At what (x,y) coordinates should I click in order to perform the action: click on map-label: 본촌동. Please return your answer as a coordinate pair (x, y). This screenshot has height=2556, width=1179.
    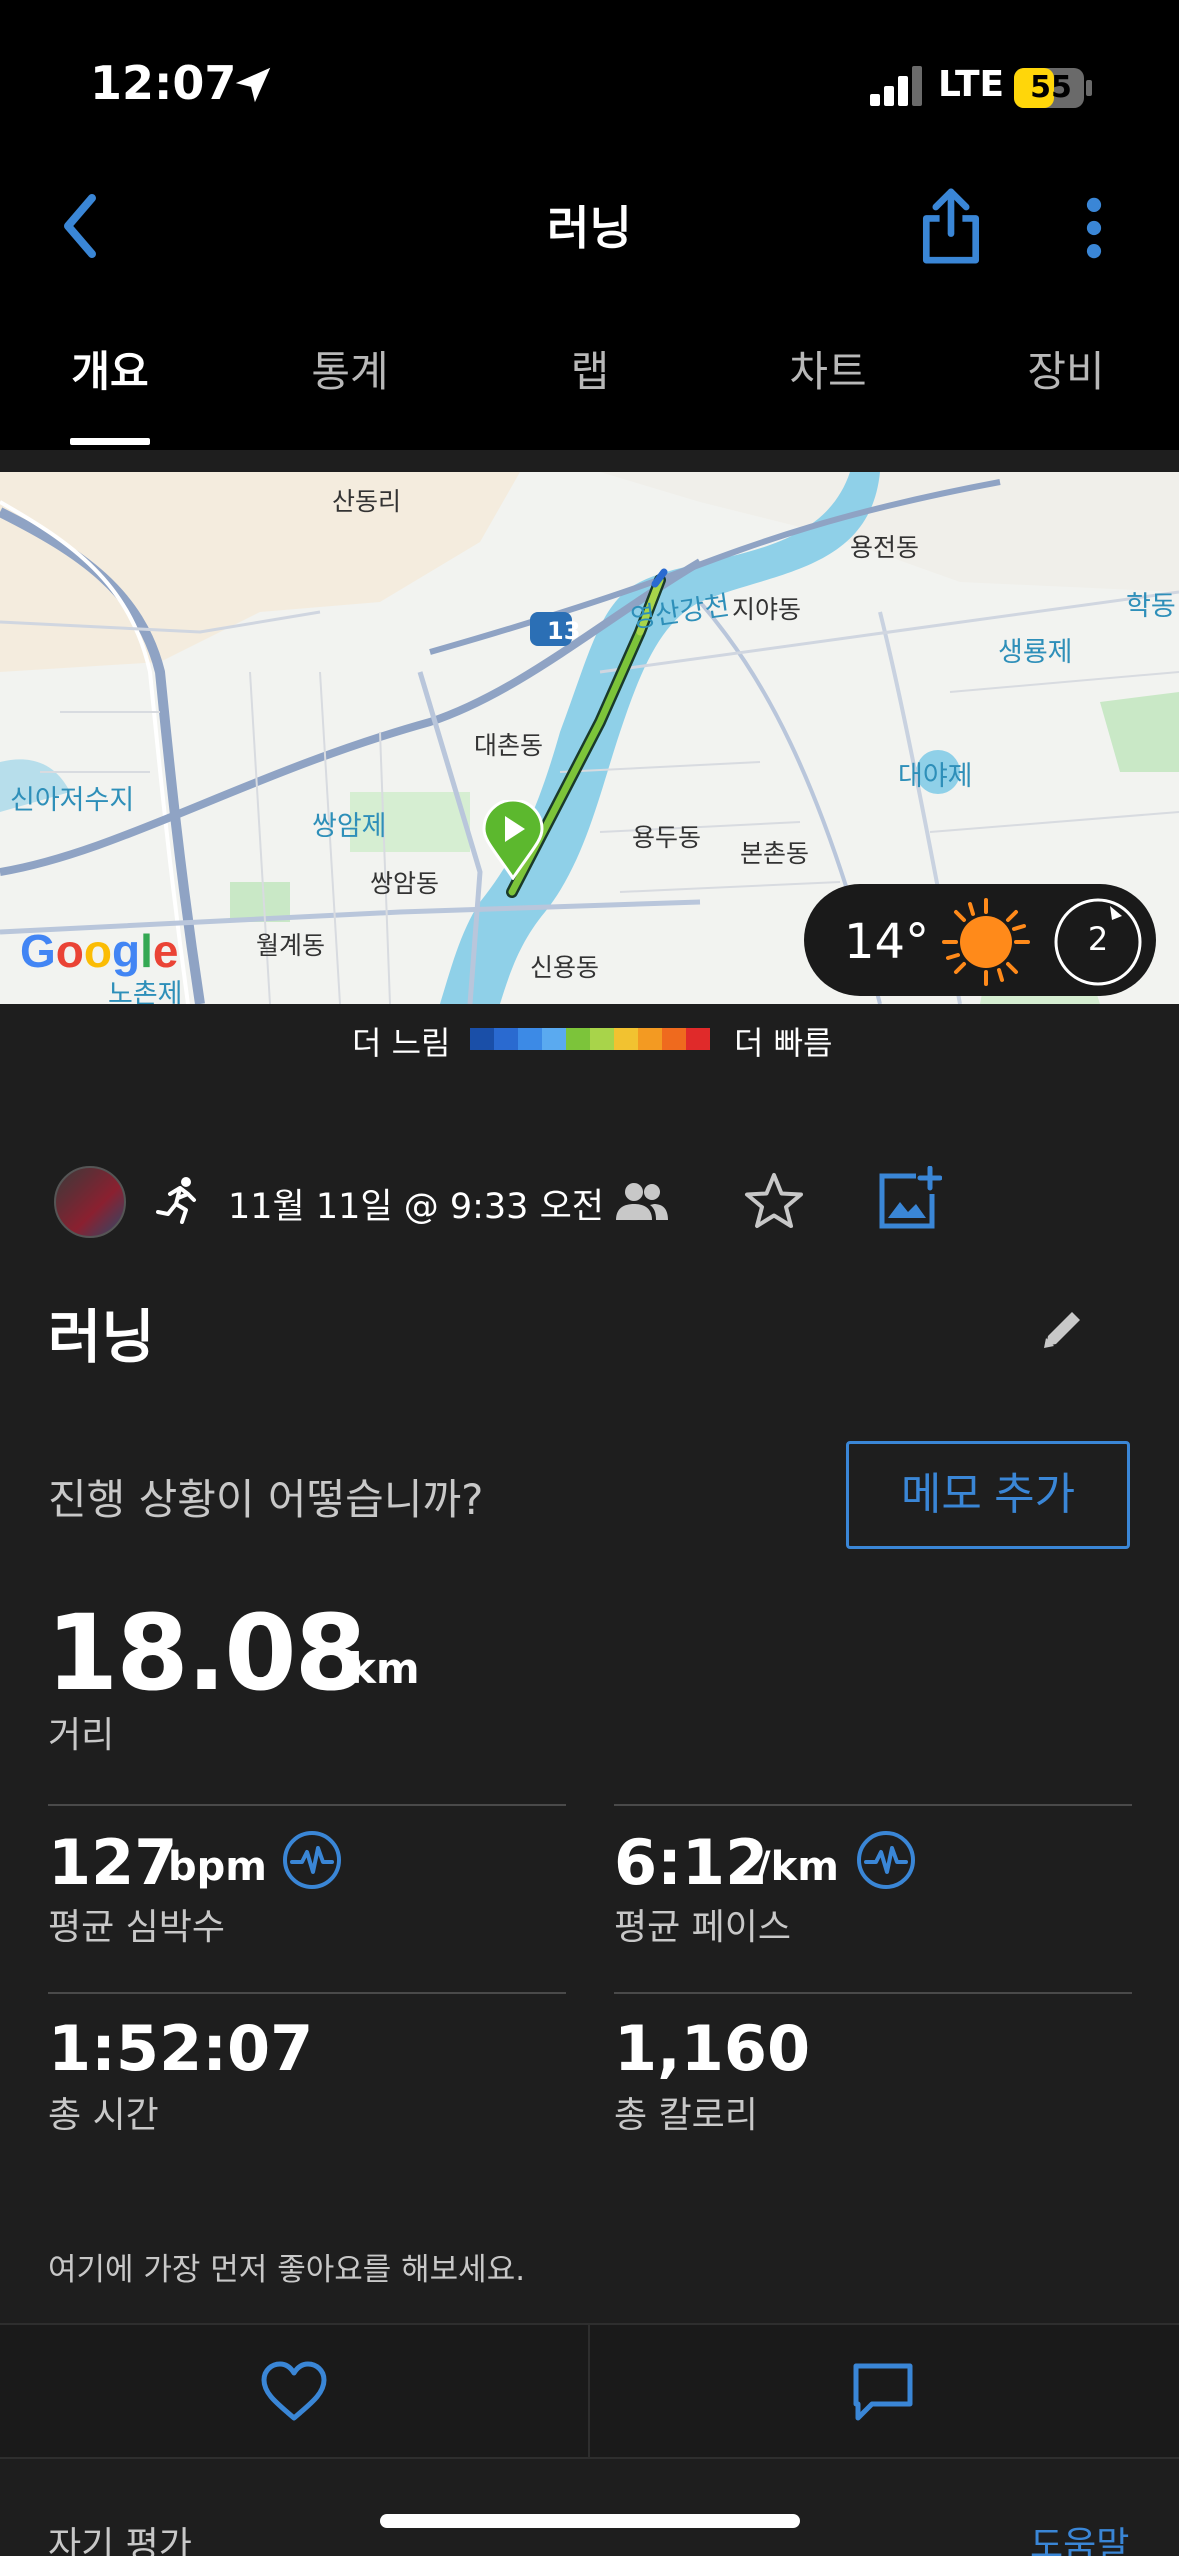
    Looking at the image, I should click on (775, 853).